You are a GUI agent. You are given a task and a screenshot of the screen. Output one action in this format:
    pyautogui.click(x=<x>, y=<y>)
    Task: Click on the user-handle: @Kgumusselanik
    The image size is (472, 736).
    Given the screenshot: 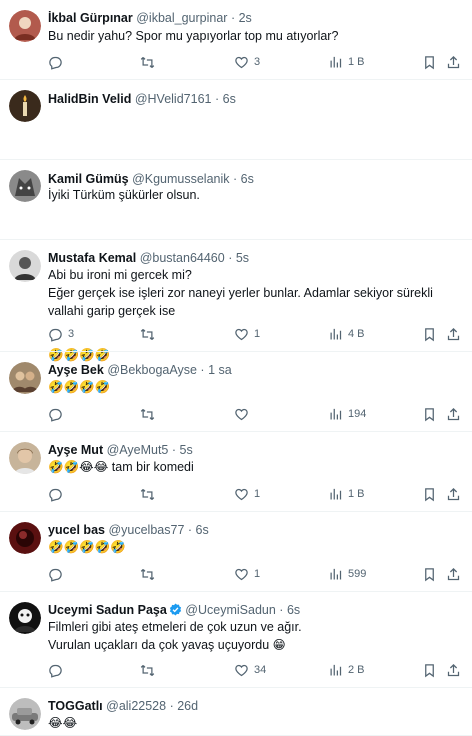 What is the action you would take?
    pyautogui.click(x=180, y=179)
    